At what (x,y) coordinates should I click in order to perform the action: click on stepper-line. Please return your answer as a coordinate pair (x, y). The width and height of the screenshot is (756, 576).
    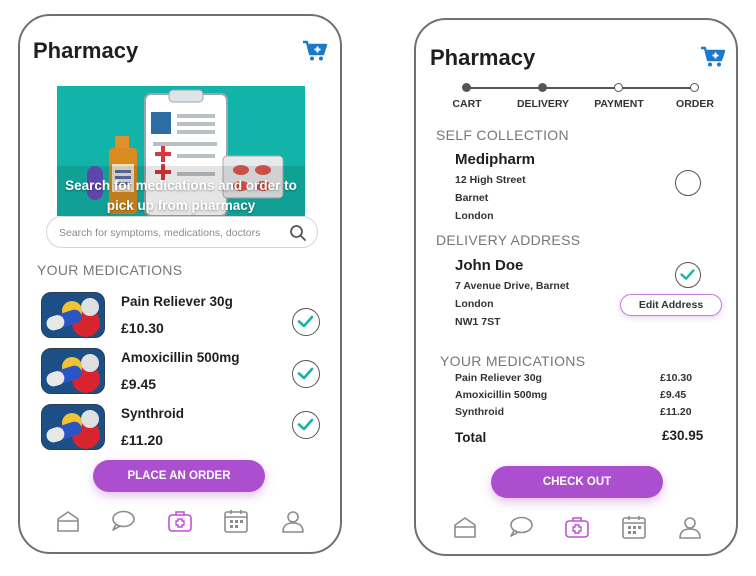
    Looking at the image, I should click on (580, 88).